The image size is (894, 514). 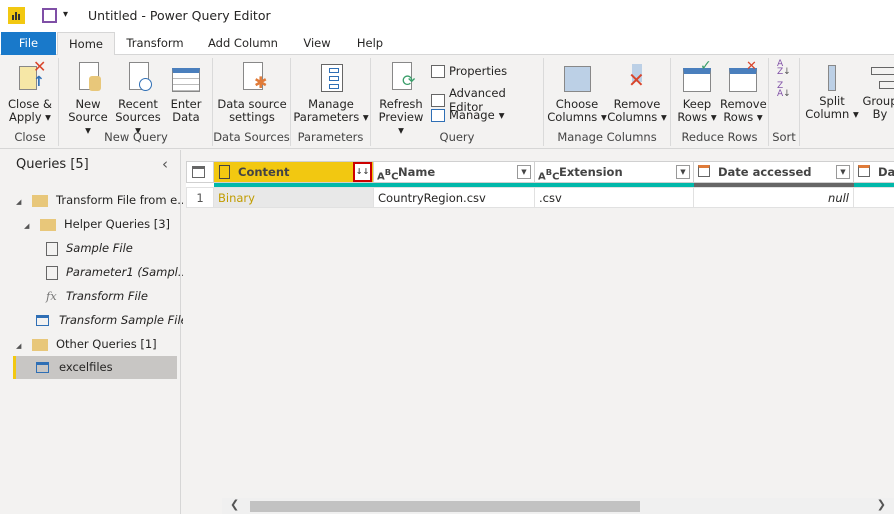 I want to click on choose-columns-button: Choose Columns ▾, so click(x=577, y=93).